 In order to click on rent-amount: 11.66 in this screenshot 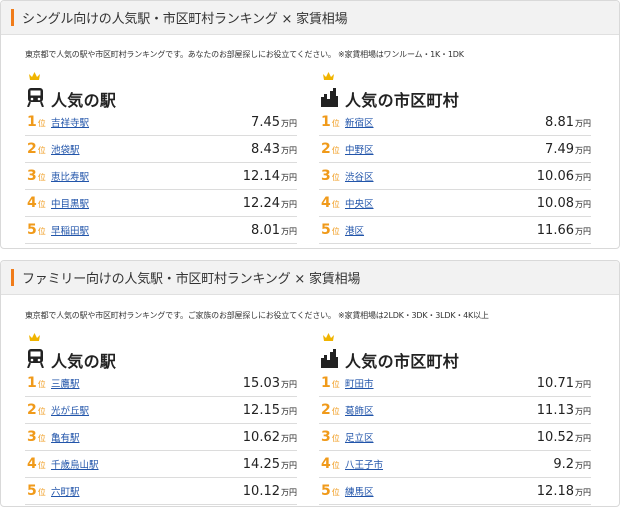, I will do `click(555, 230)`.